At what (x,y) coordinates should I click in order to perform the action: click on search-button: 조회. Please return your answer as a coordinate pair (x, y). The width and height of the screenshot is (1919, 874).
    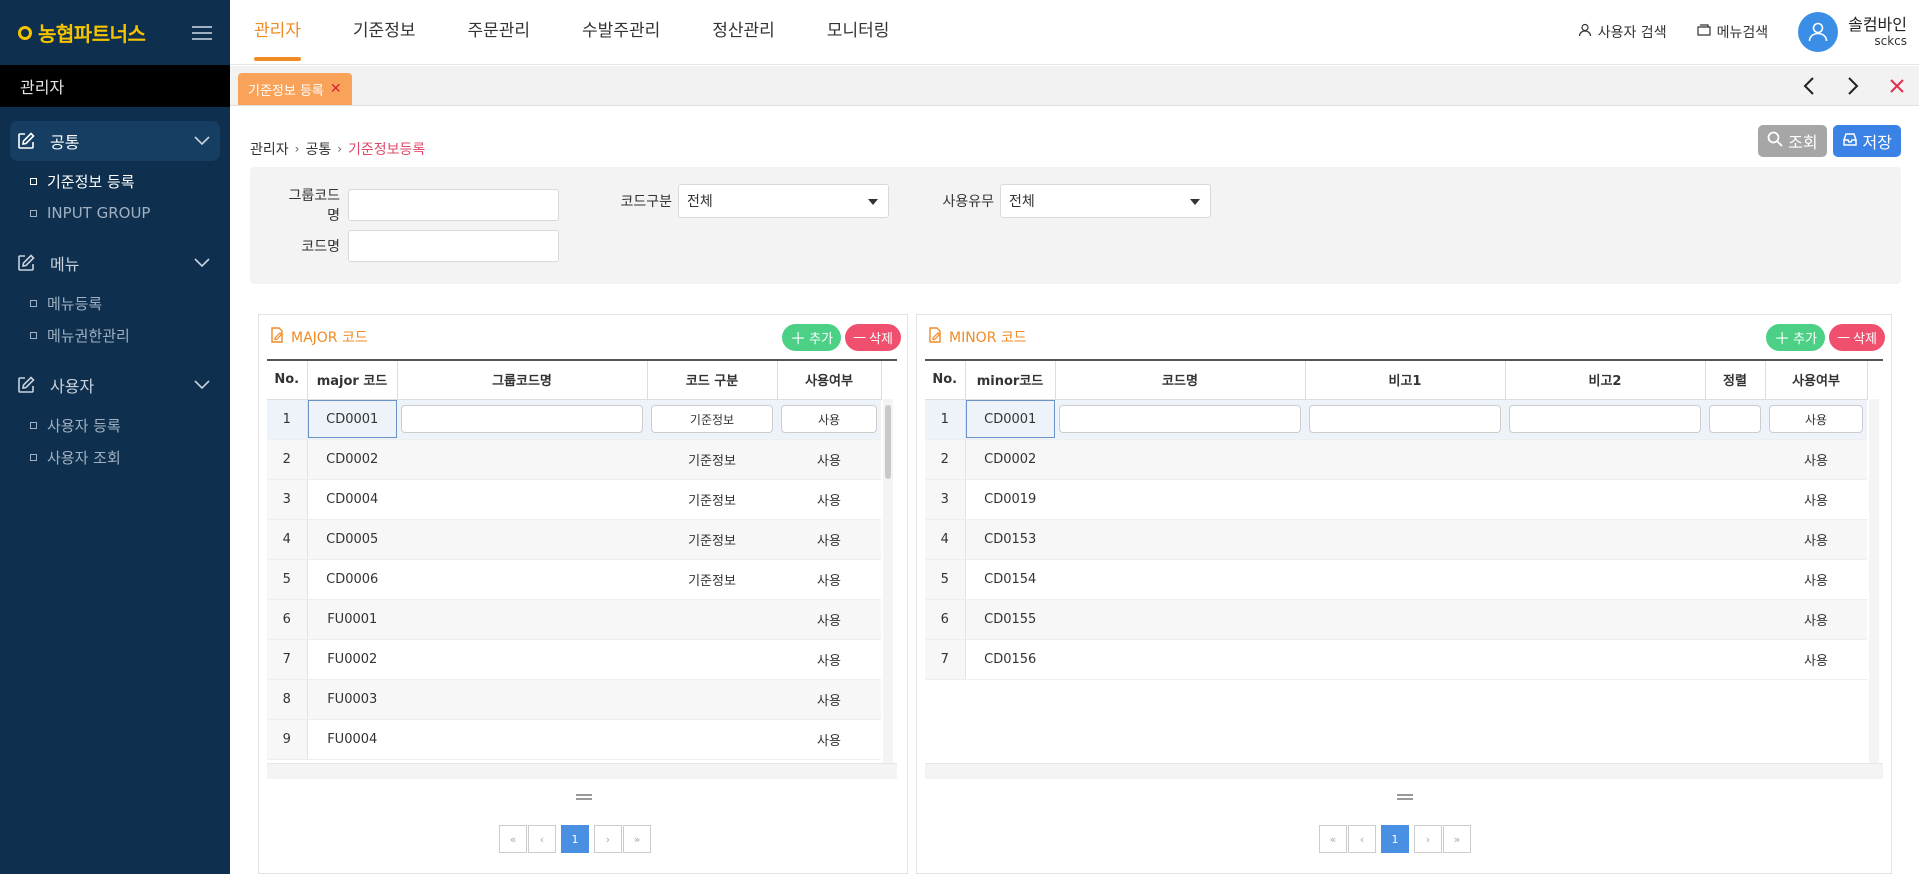
    Looking at the image, I should click on (1792, 141).